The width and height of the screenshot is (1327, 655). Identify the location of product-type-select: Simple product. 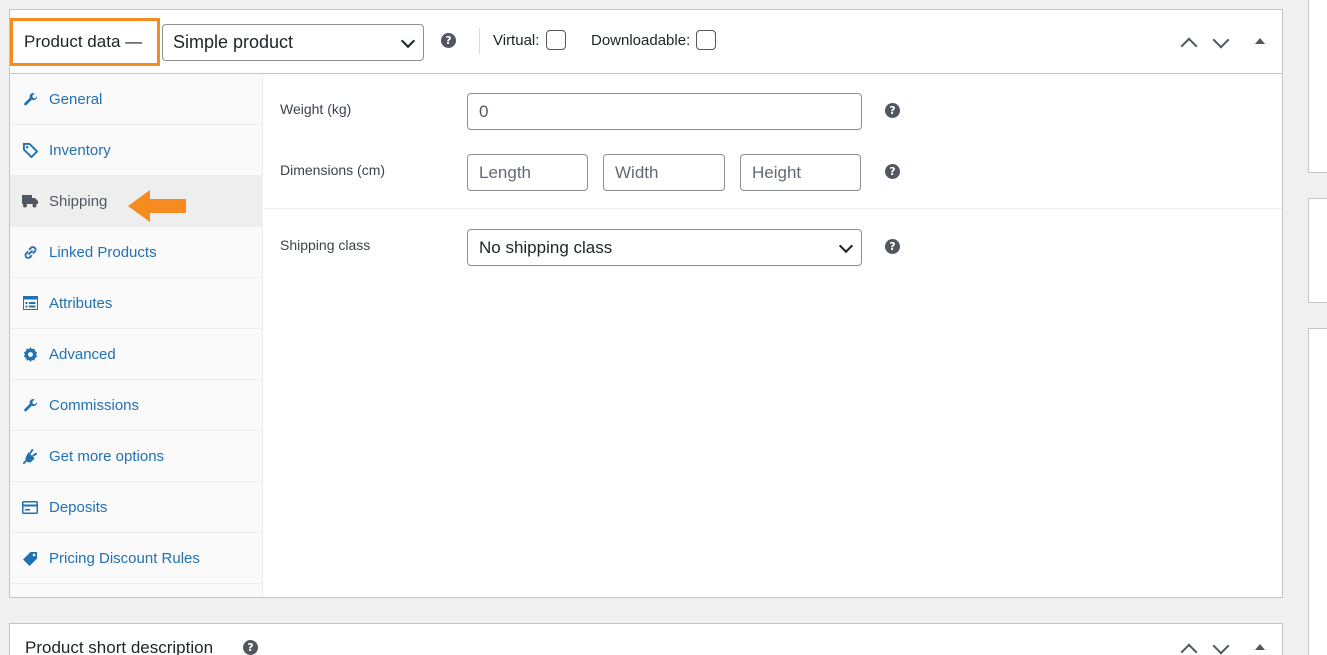
(293, 42).